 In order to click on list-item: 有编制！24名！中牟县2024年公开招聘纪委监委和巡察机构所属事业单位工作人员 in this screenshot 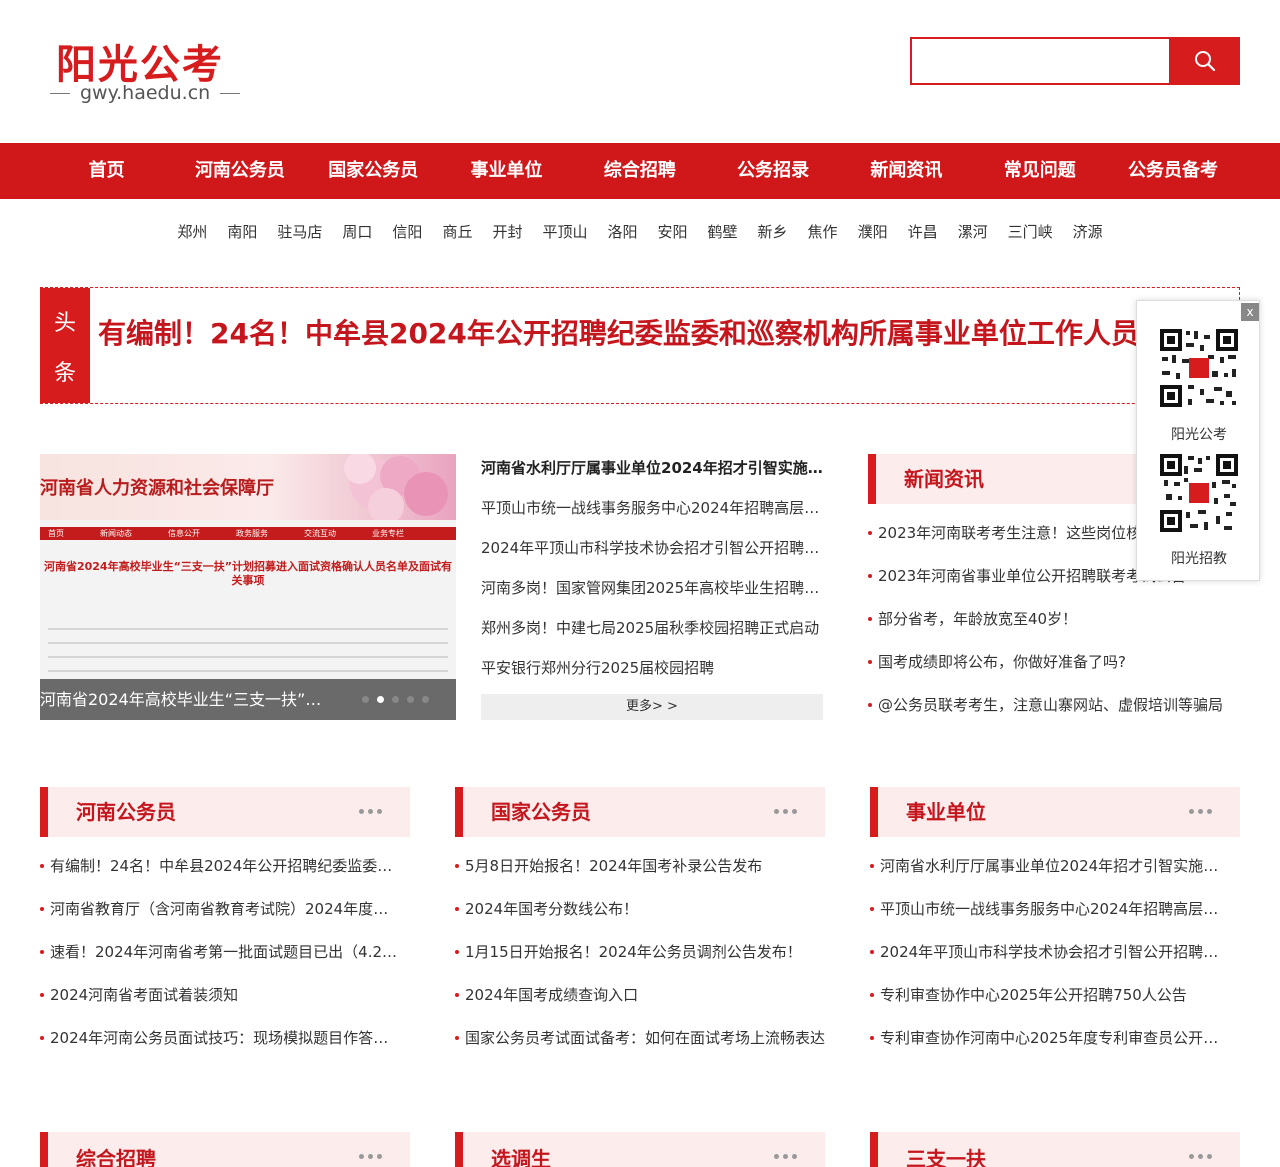, I will do `click(220, 872)`.